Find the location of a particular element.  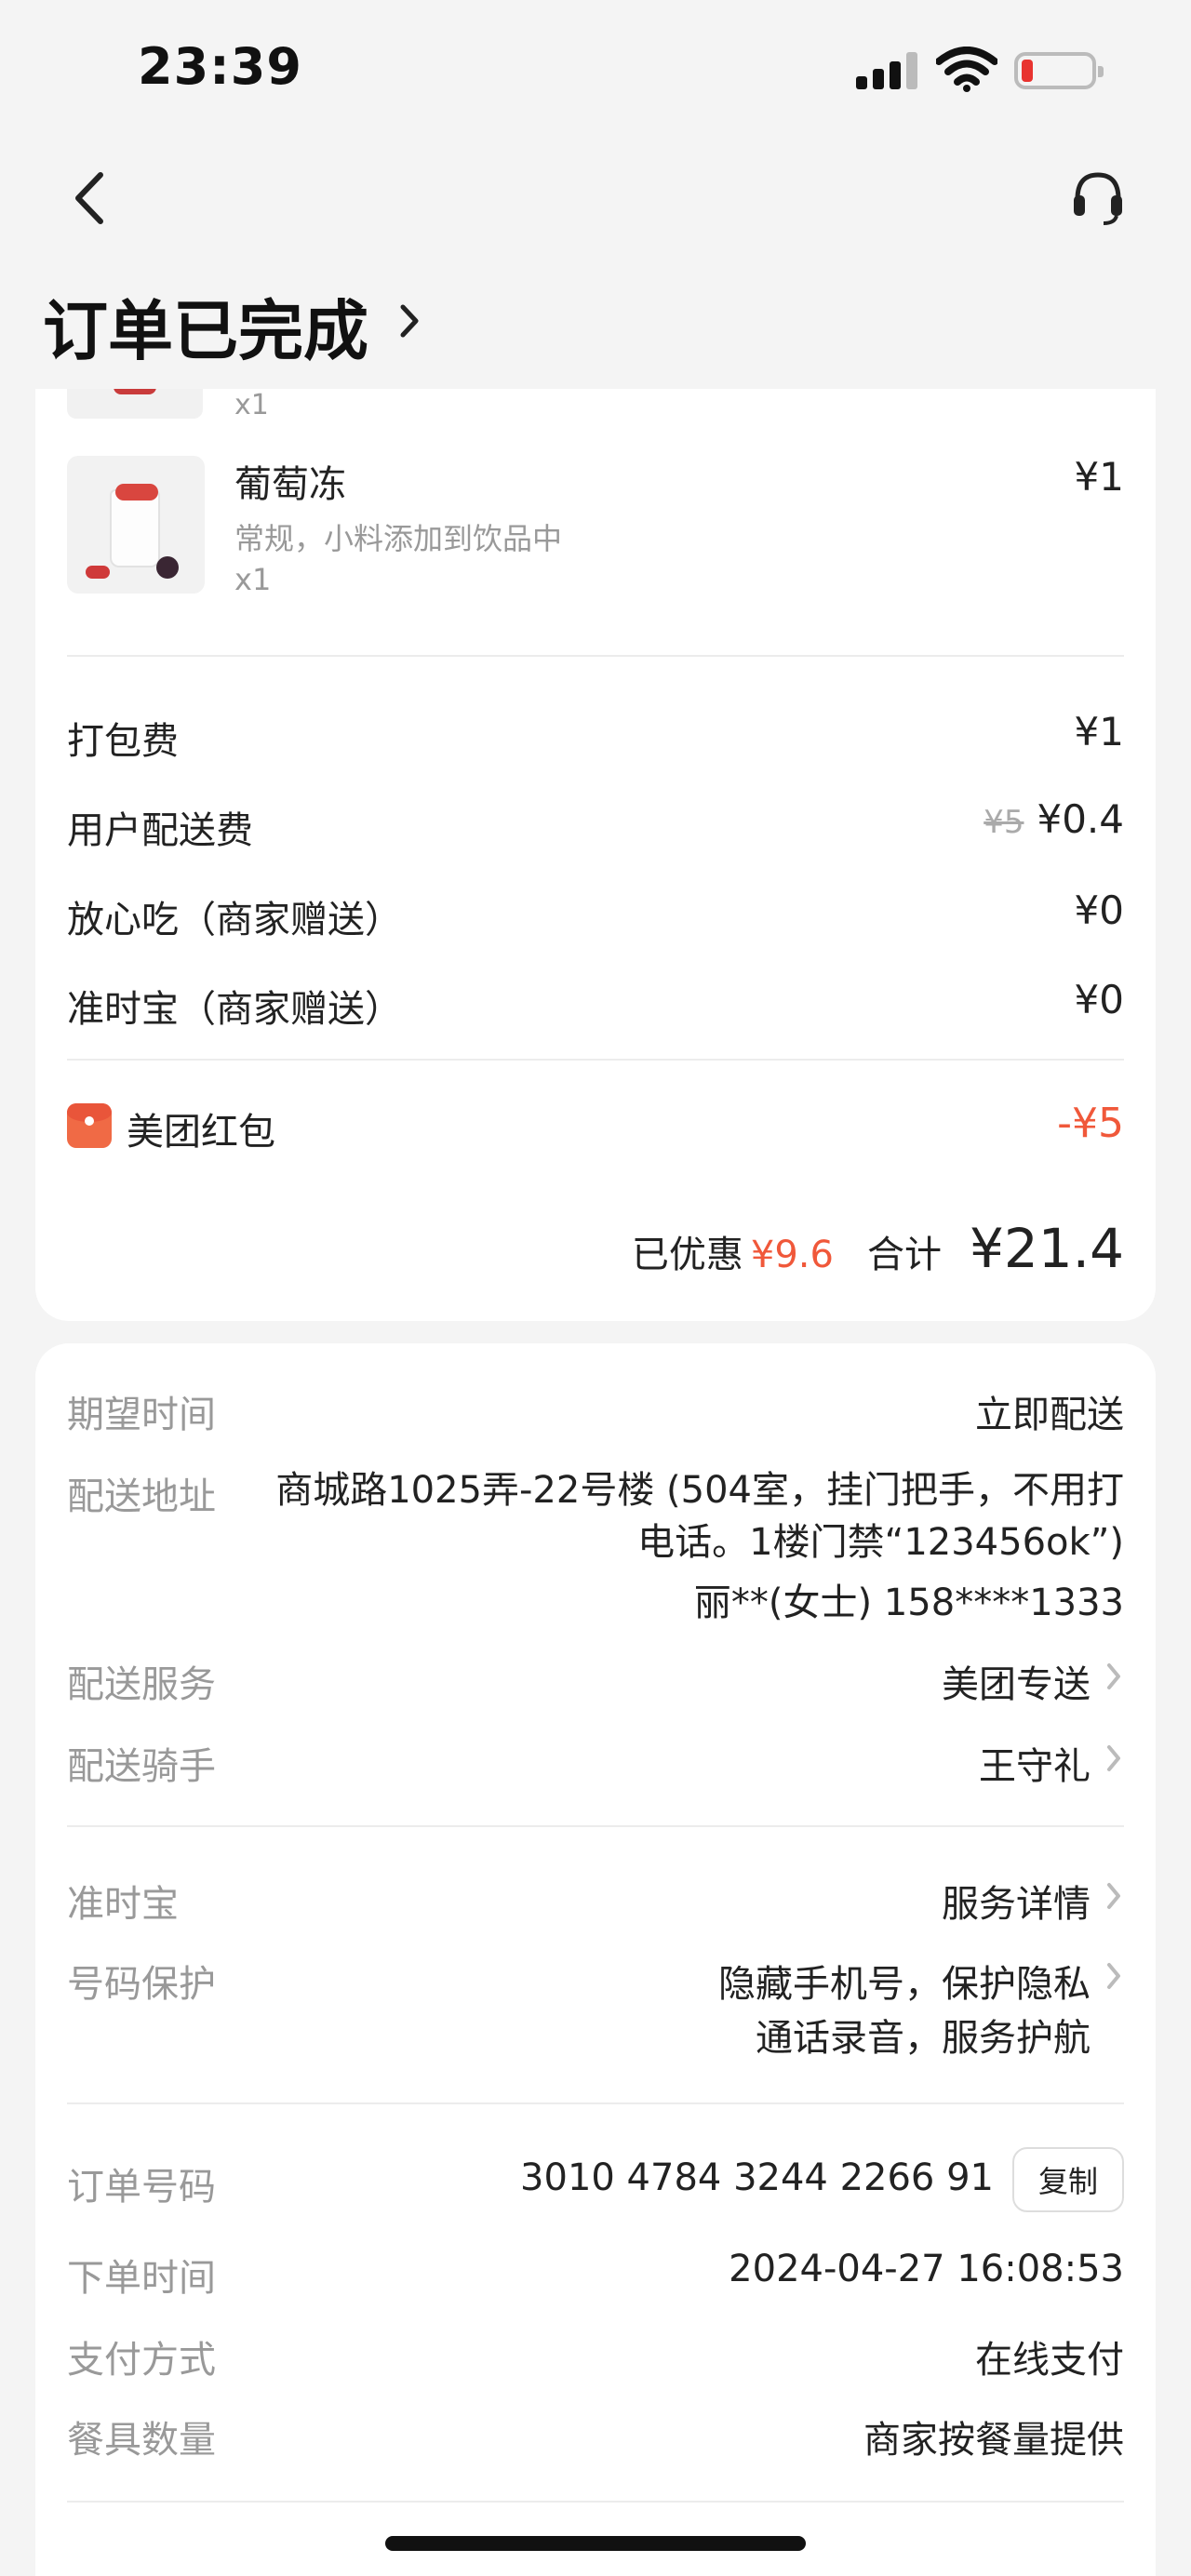

order-number-label: 订单号码 is located at coordinates (141, 2187).